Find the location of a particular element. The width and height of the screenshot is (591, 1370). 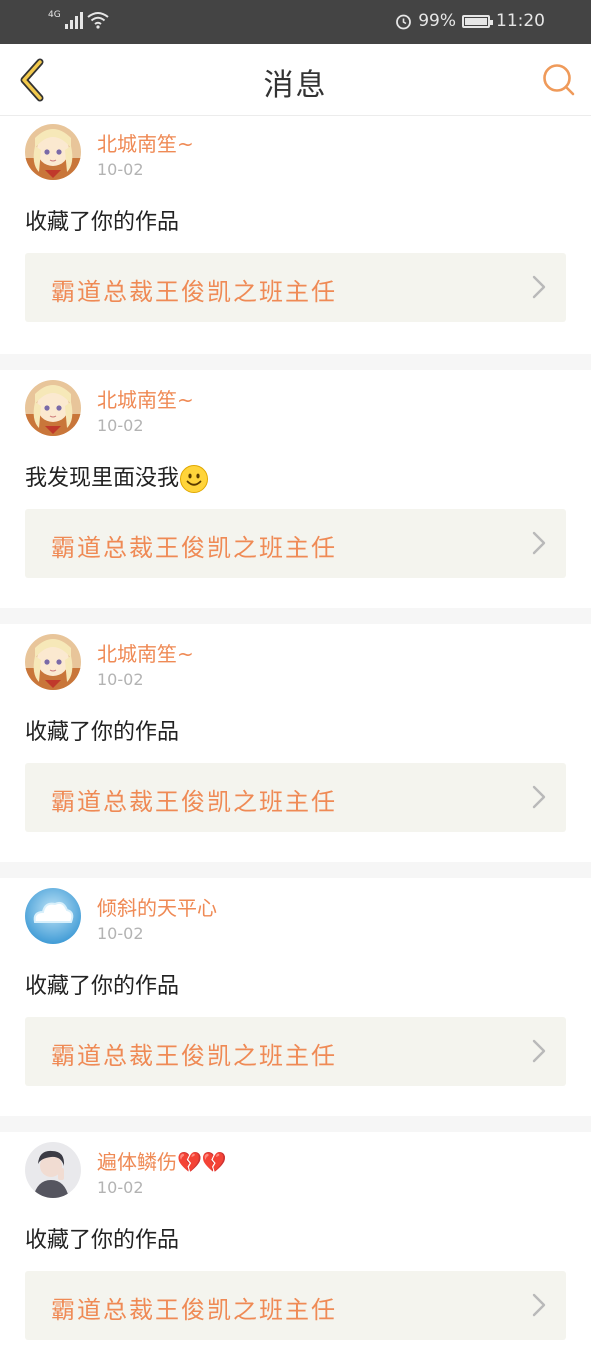

username: 倾斜的天平心 is located at coordinates (157, 906).